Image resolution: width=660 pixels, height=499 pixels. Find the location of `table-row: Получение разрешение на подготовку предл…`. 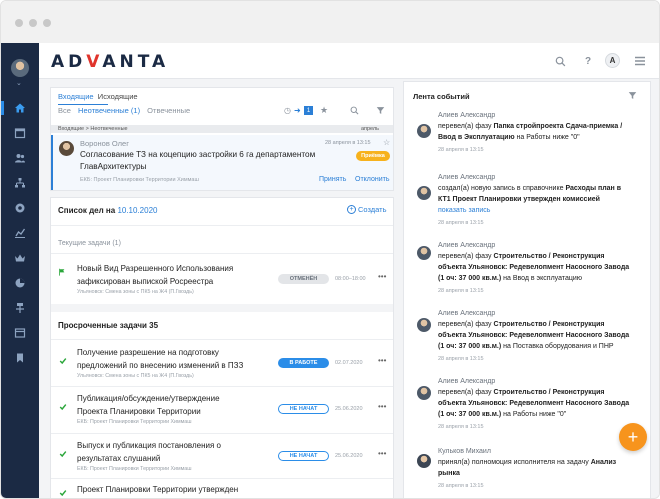

table-row: Получение разрешение на подготовку предл… is located at coordinates (222, 363).